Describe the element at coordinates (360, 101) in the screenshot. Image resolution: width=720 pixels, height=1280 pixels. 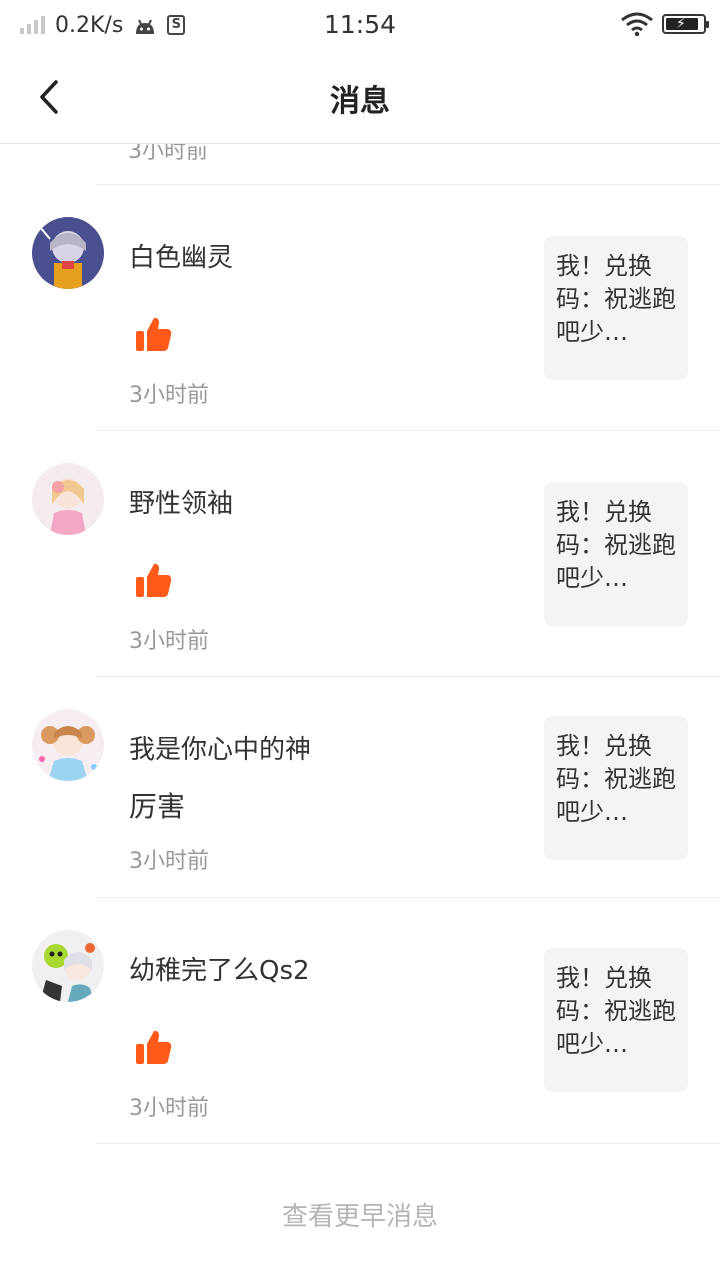
I see `page-title: 消息` at that location.